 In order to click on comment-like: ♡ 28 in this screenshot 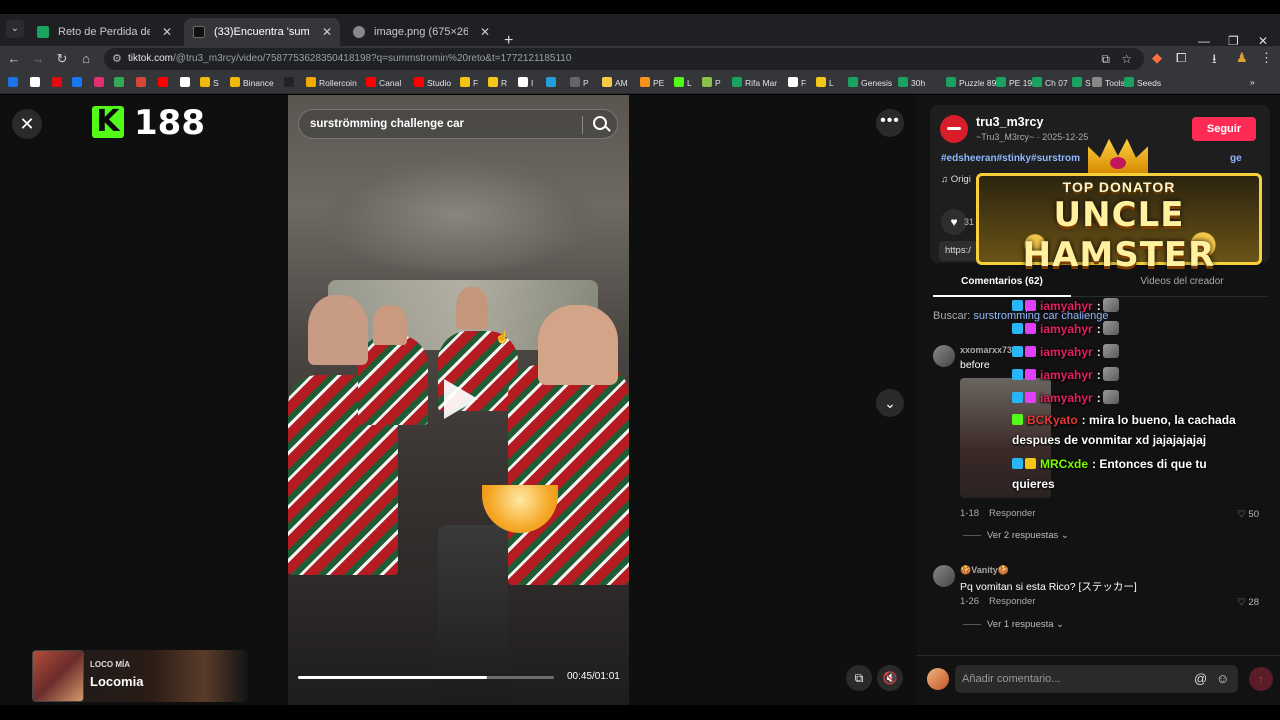, I will do `click(1248, 602)`.